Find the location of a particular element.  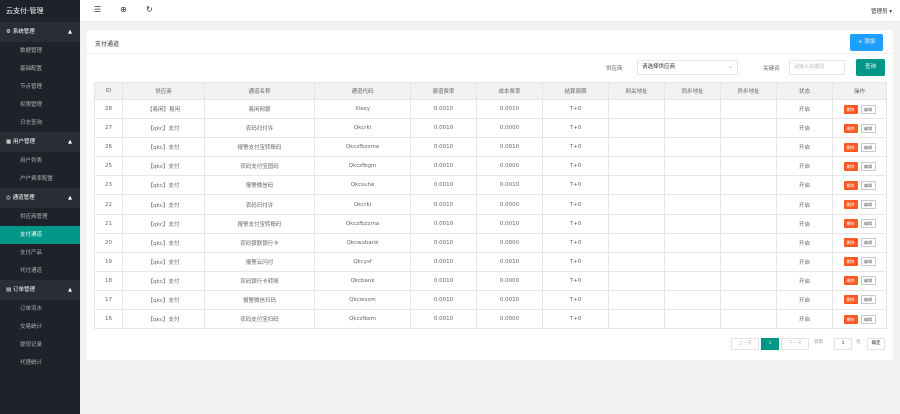

sidebar-group-label: 用户管理 is located at coordinates (23, 142).